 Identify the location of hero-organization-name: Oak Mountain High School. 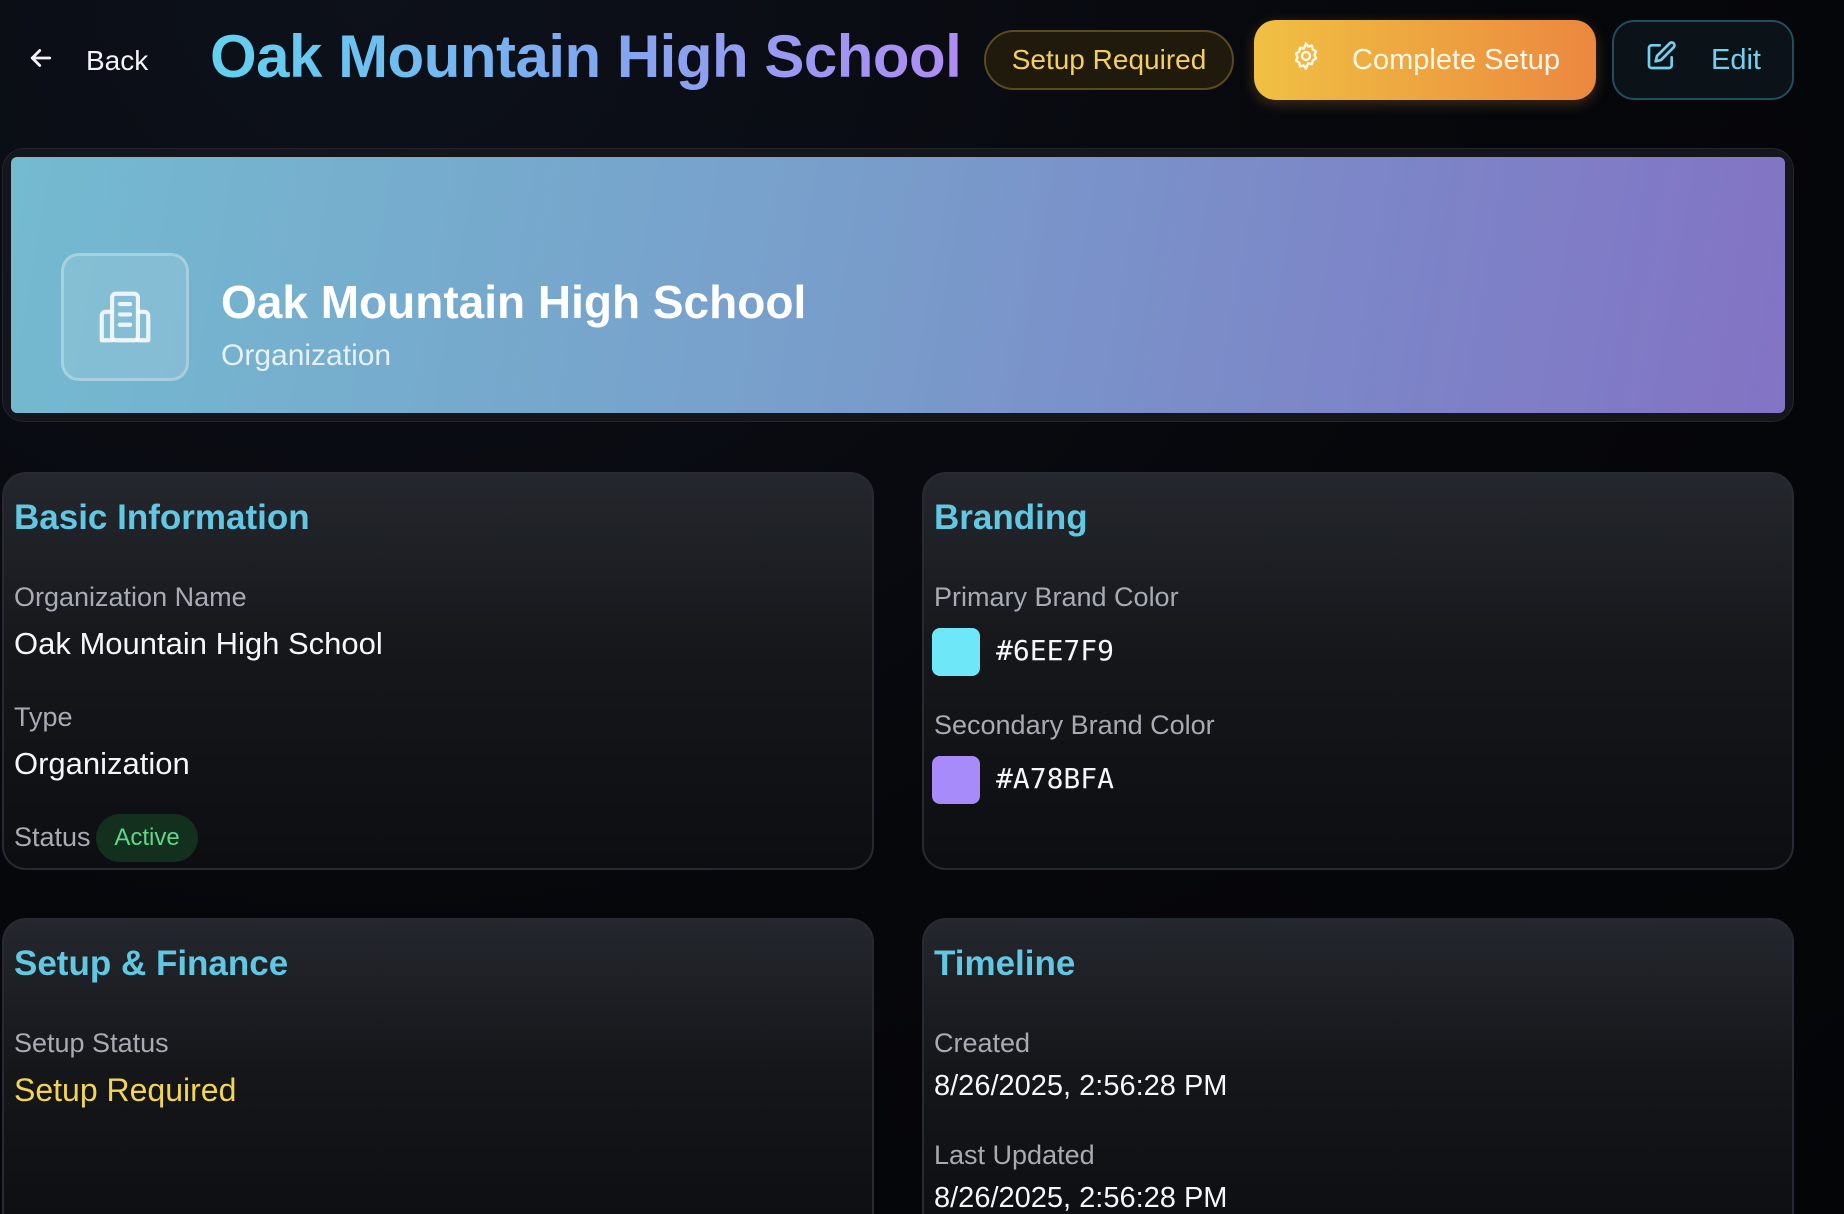
(514, 302).